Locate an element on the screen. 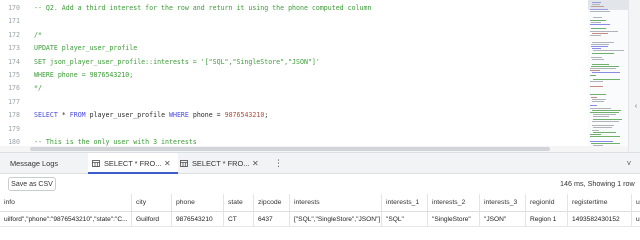 The height and width of the screenshot is (240, 640). minimap is located at coordinates (608, 76).